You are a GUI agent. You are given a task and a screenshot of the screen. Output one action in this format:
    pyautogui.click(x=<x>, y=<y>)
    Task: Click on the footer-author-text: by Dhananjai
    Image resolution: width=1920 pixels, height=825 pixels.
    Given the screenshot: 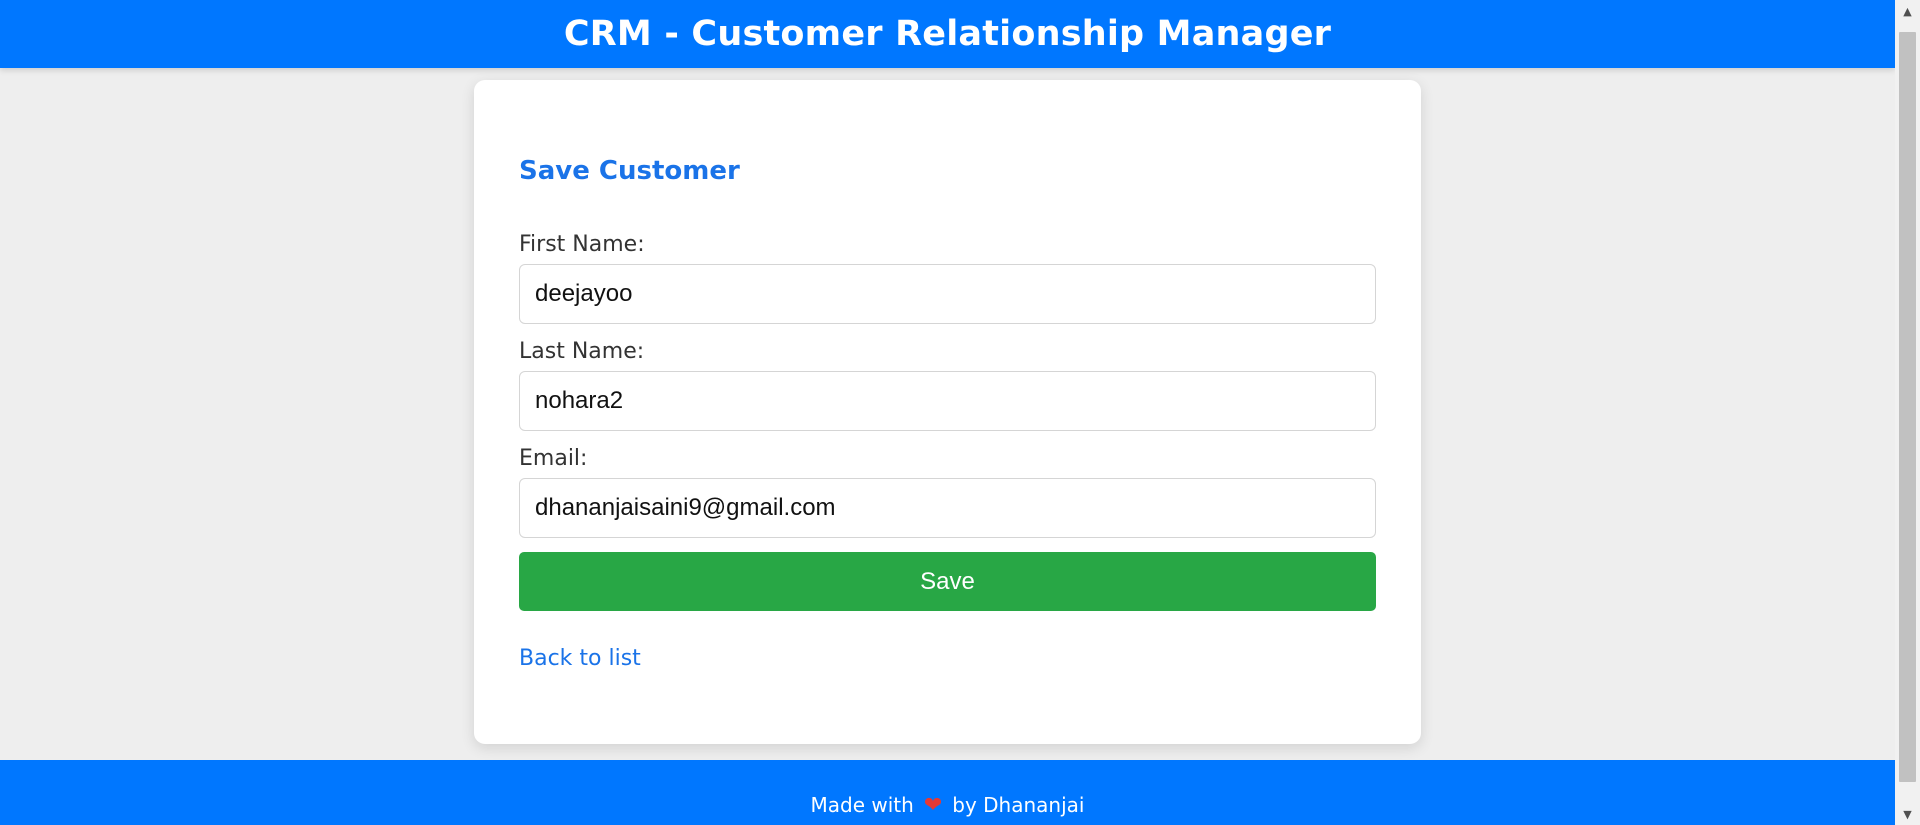 What is the action you would take?
    pyautogui.click(x=1018, y=805)
    